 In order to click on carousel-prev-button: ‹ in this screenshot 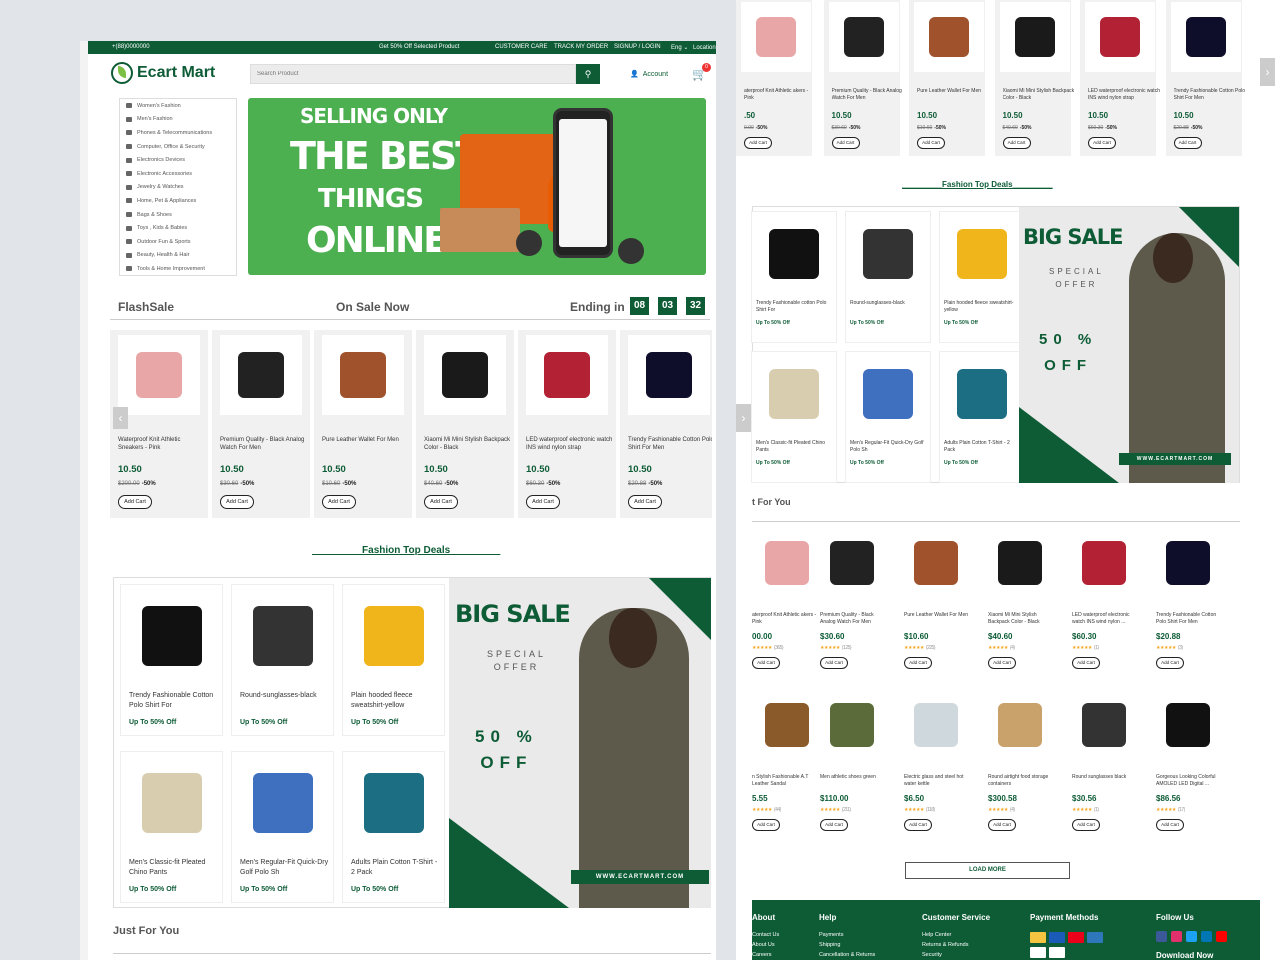, I will do `click(120, 418)`.